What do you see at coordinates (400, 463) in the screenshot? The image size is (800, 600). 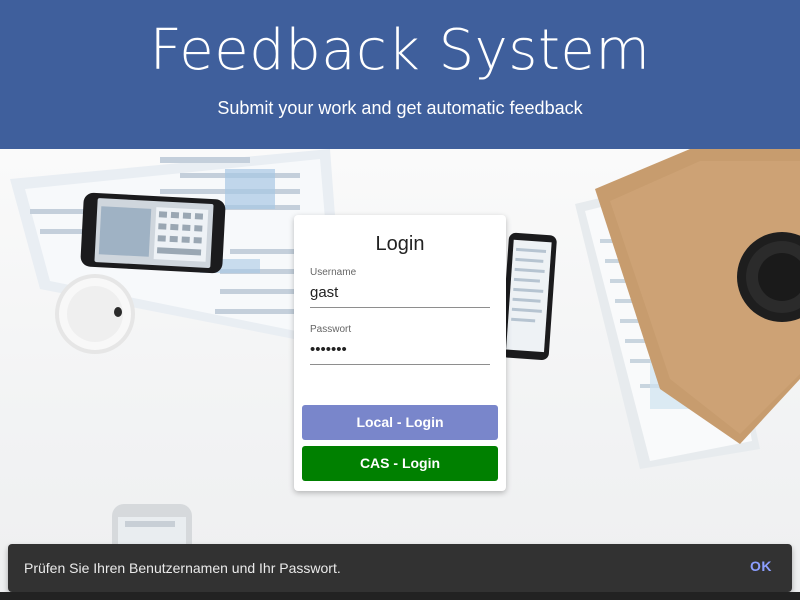 I see `cas-login-button: CAS - Login` at bounding box center [400, 463].